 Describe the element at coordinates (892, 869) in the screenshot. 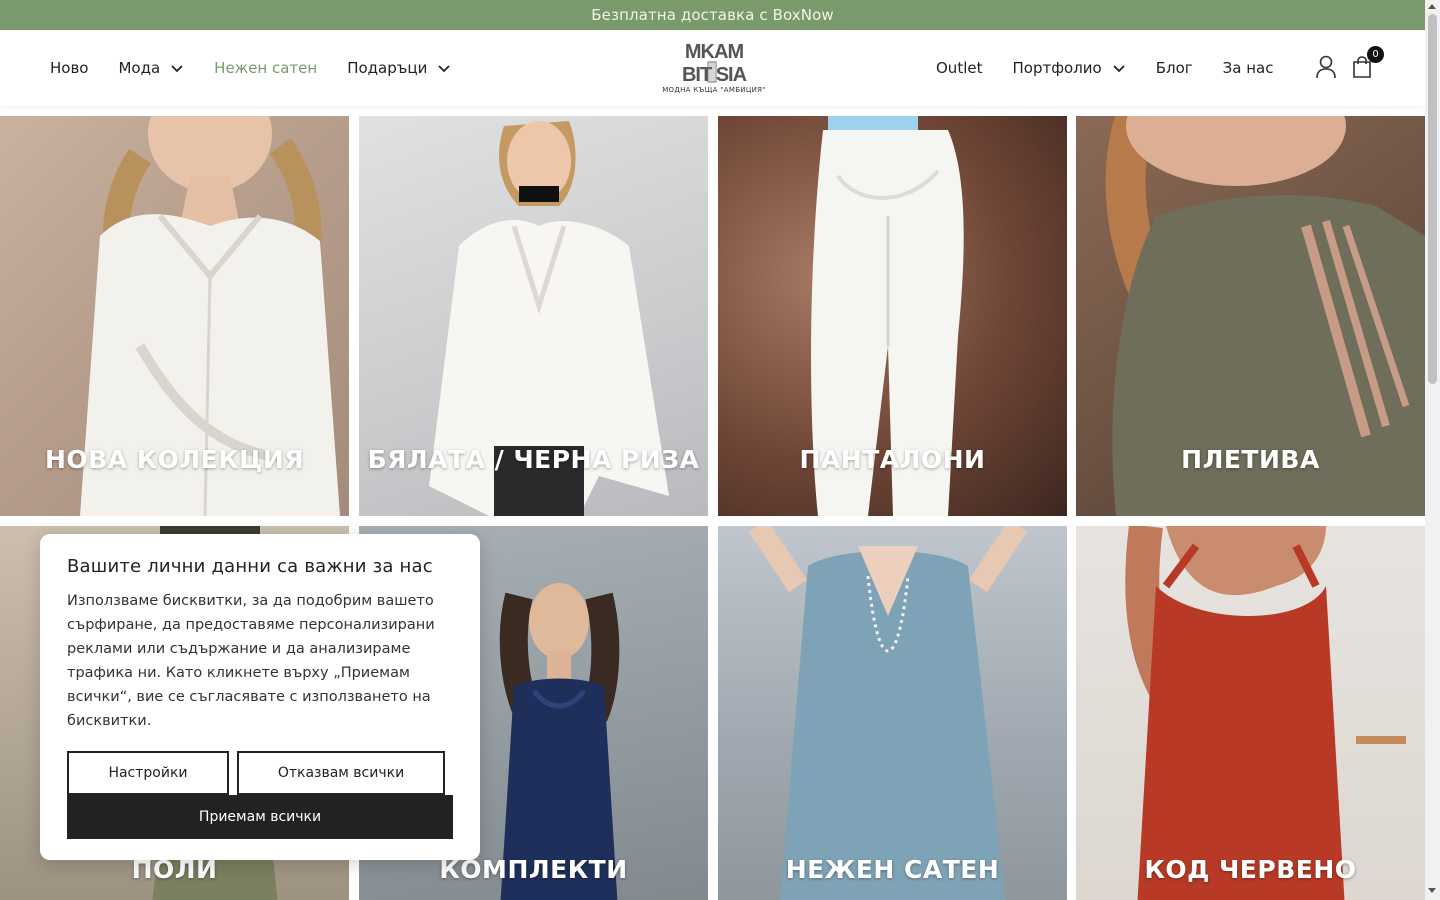

I see `tile-label: НЕЖЕН САТЕН` at that location.